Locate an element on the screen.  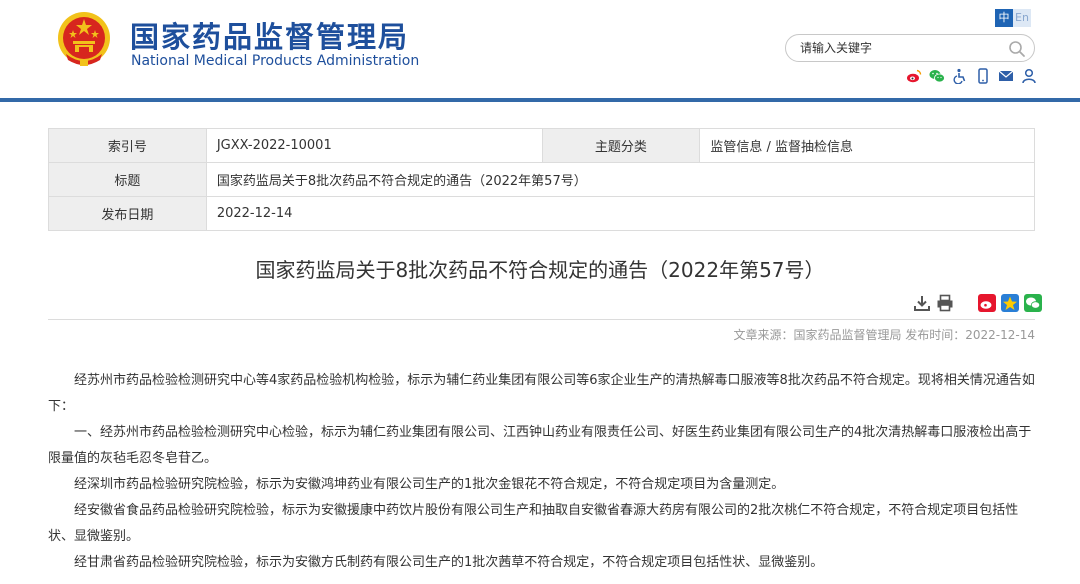
meta-topic-label: 主题分类 is located at coordinates (621, 145).